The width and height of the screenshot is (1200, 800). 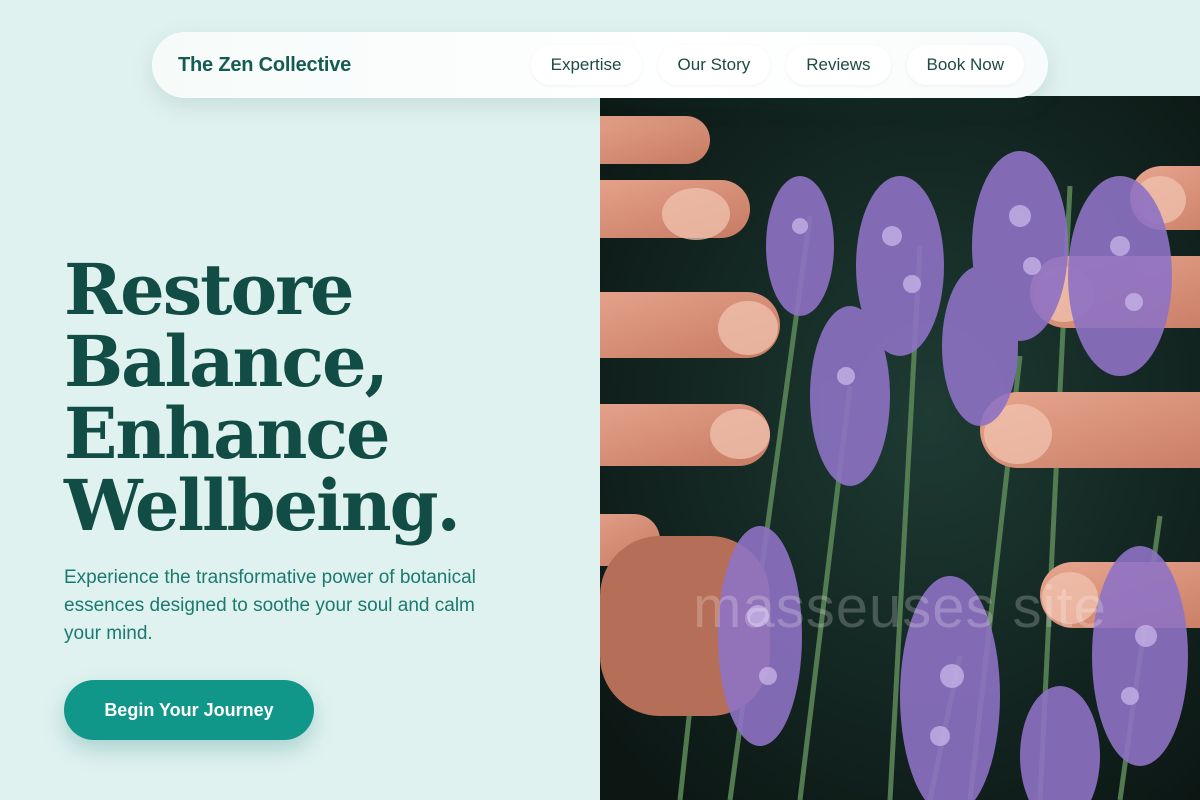 What do you see at coordinates (586, 65) in the screenshot?
I see `nav-link-expertise: Expertise` at bounding box center [586, 65].